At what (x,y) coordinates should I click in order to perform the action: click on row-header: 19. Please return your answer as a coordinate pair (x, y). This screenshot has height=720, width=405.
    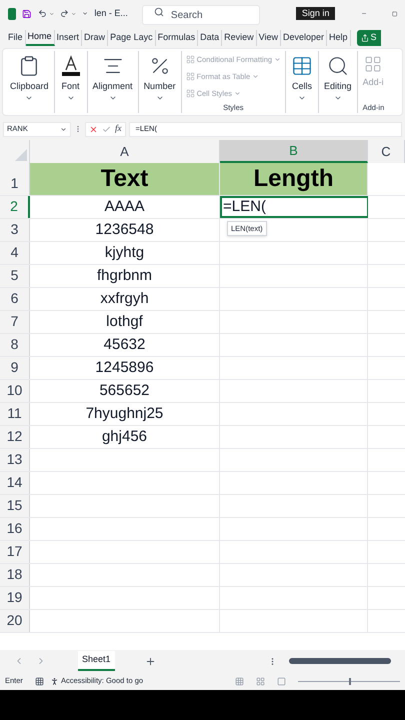
    Looking at the image, I should click on (15, 598).